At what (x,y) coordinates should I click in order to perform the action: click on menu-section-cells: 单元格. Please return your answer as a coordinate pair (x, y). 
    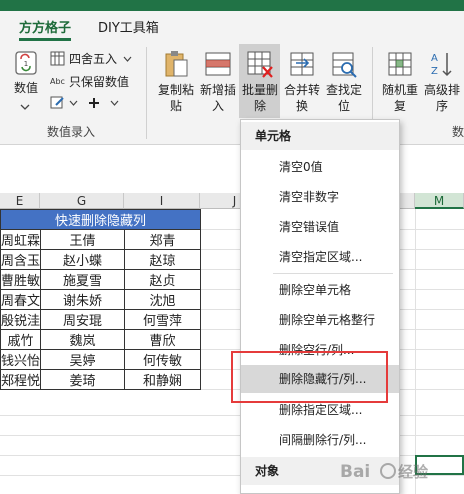
    Looking at the image, I should click on (320, 136).